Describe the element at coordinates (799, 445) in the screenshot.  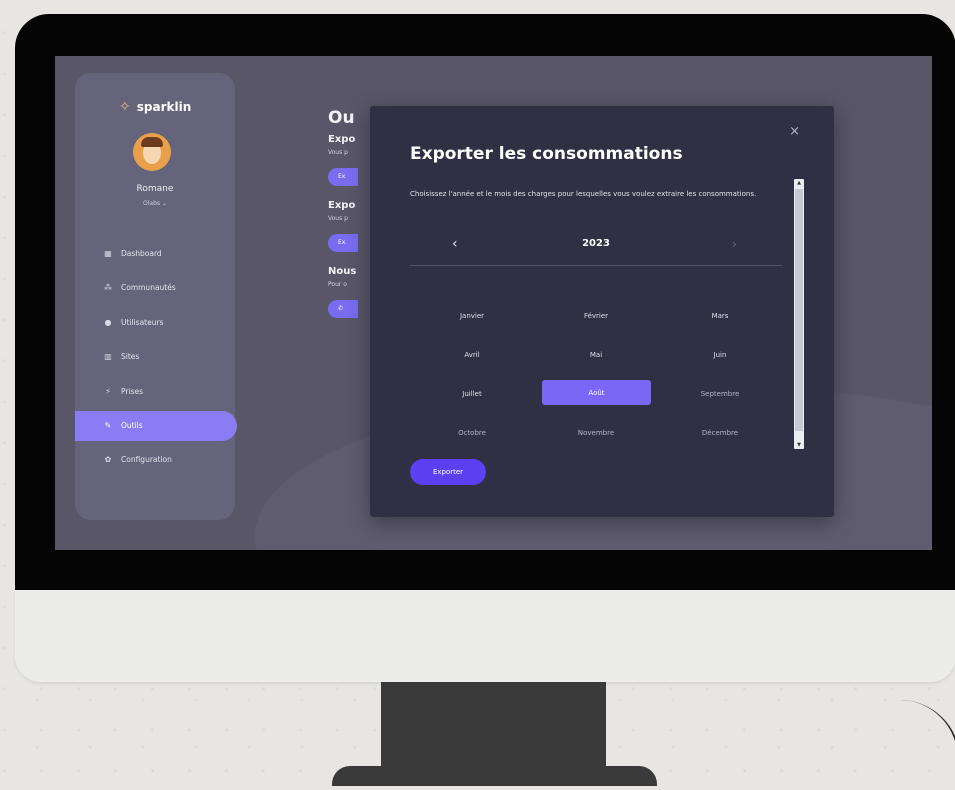
I see `scroll-down-icon: ▼` at that location.